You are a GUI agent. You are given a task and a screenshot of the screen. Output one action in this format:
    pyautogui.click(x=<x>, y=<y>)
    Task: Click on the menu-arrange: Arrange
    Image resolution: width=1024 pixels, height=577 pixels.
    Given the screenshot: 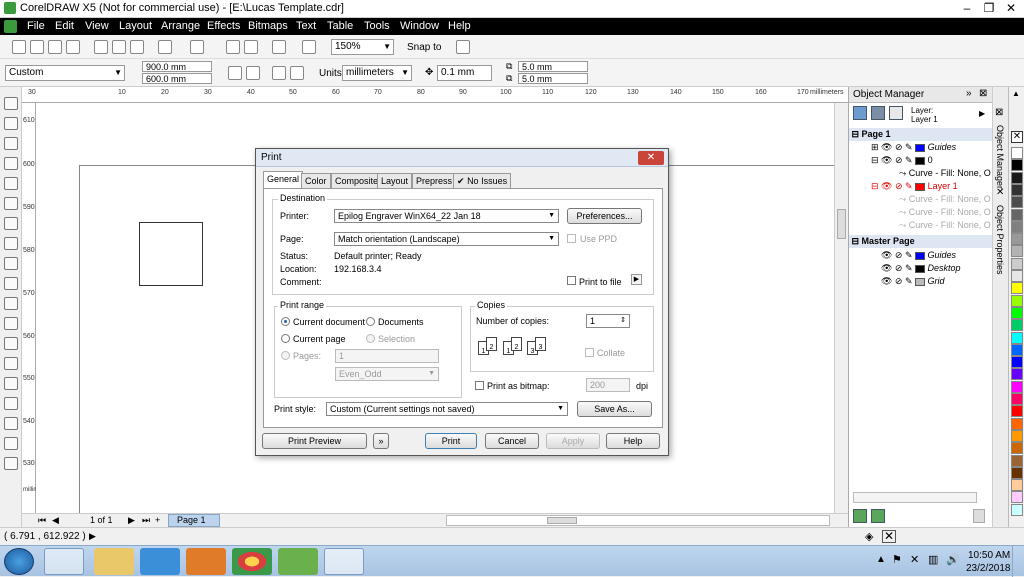 What is the action you would take?
    pyautogui.click(x=180, y=26)
    